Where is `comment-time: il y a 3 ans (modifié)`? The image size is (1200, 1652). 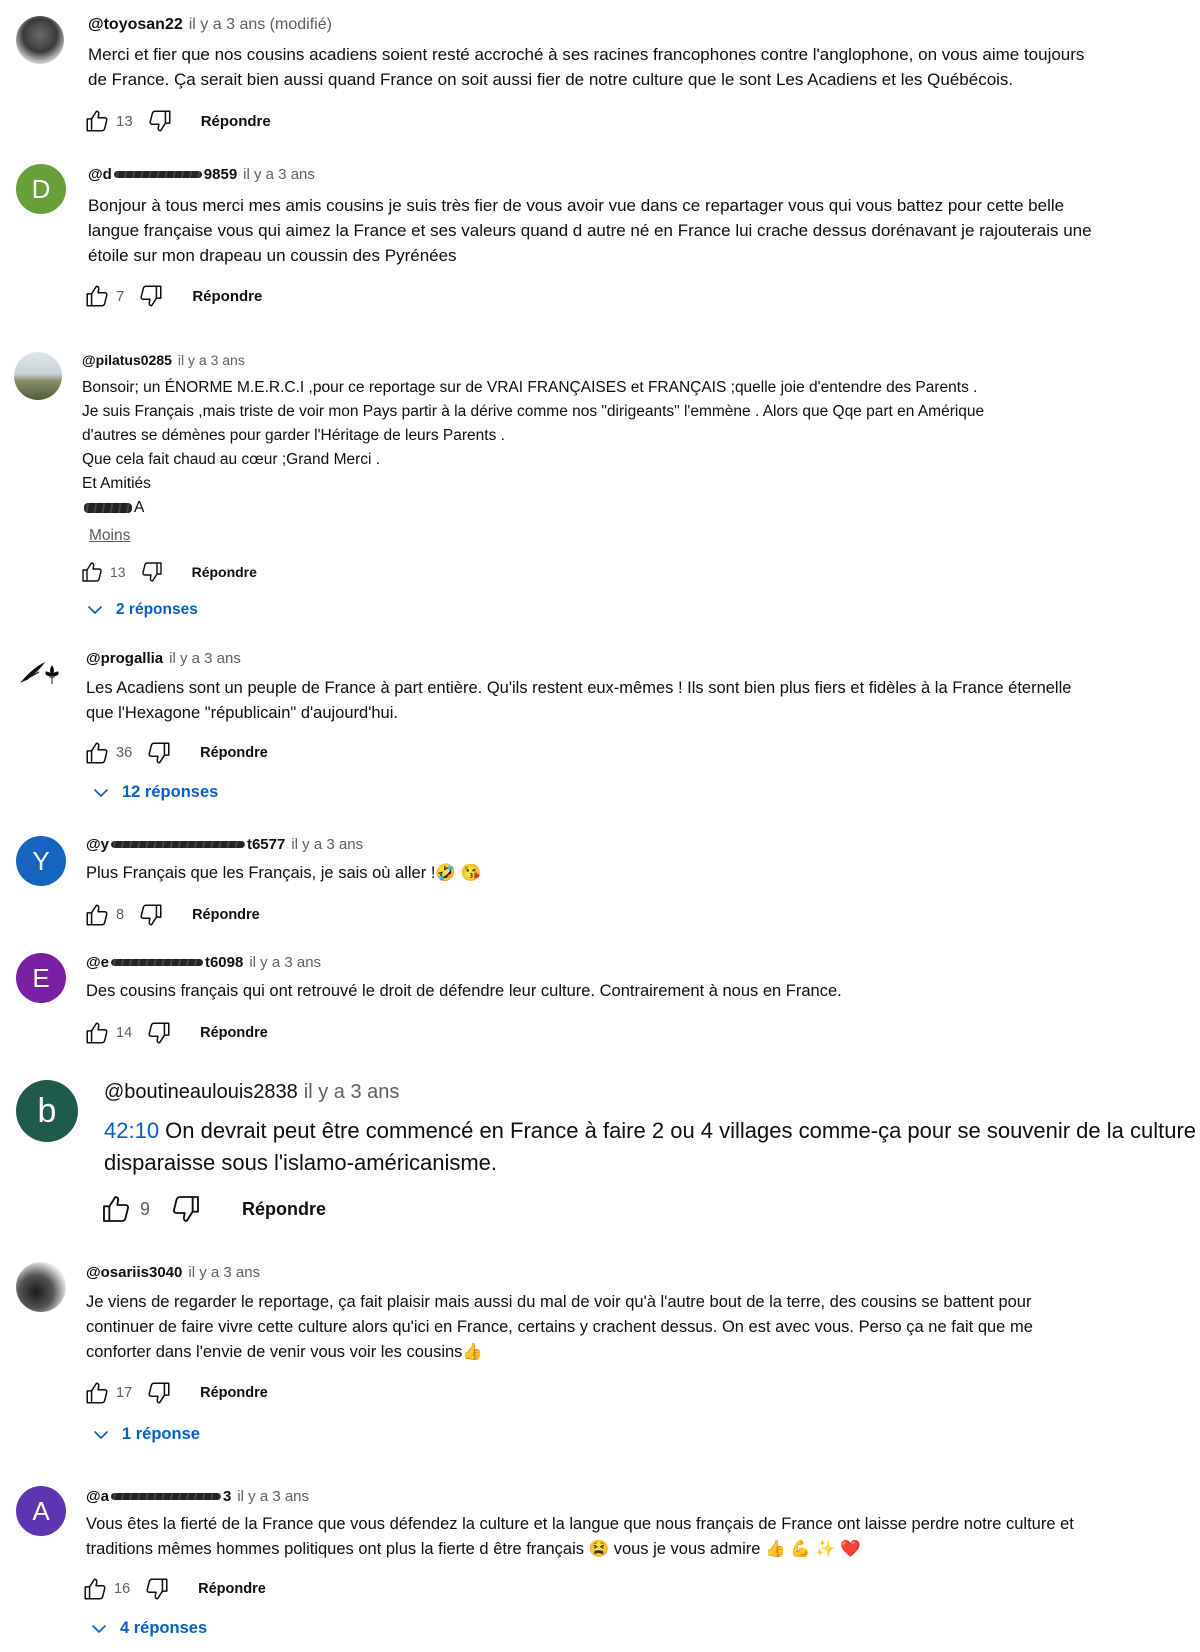
comment-time: il y a 3 ans (modifié) is located at coordinates (260, 24).